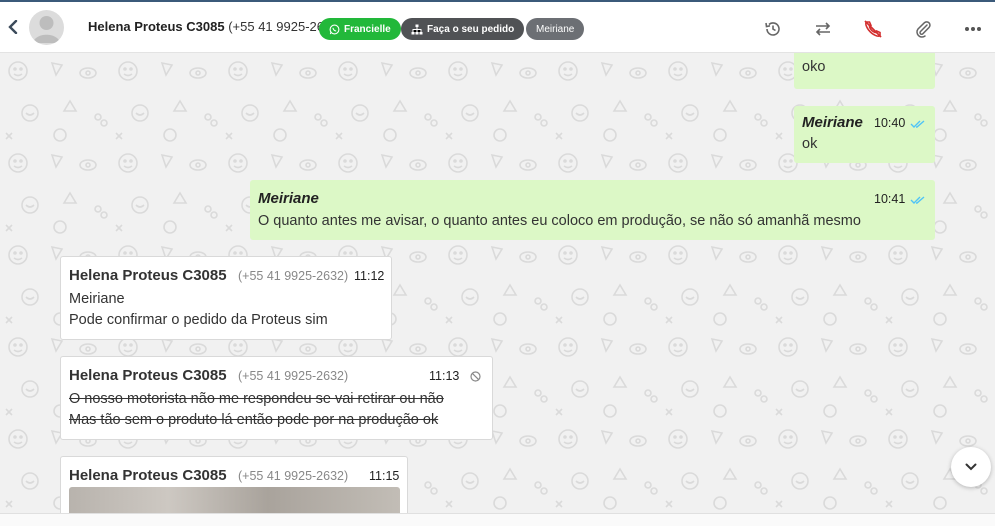 The height and width of the screenshot is (526, 995). What do you see at coordinates (334, 29) in the screenshot?
I see `whatsapp-icon` at bounding box center [334, 29].